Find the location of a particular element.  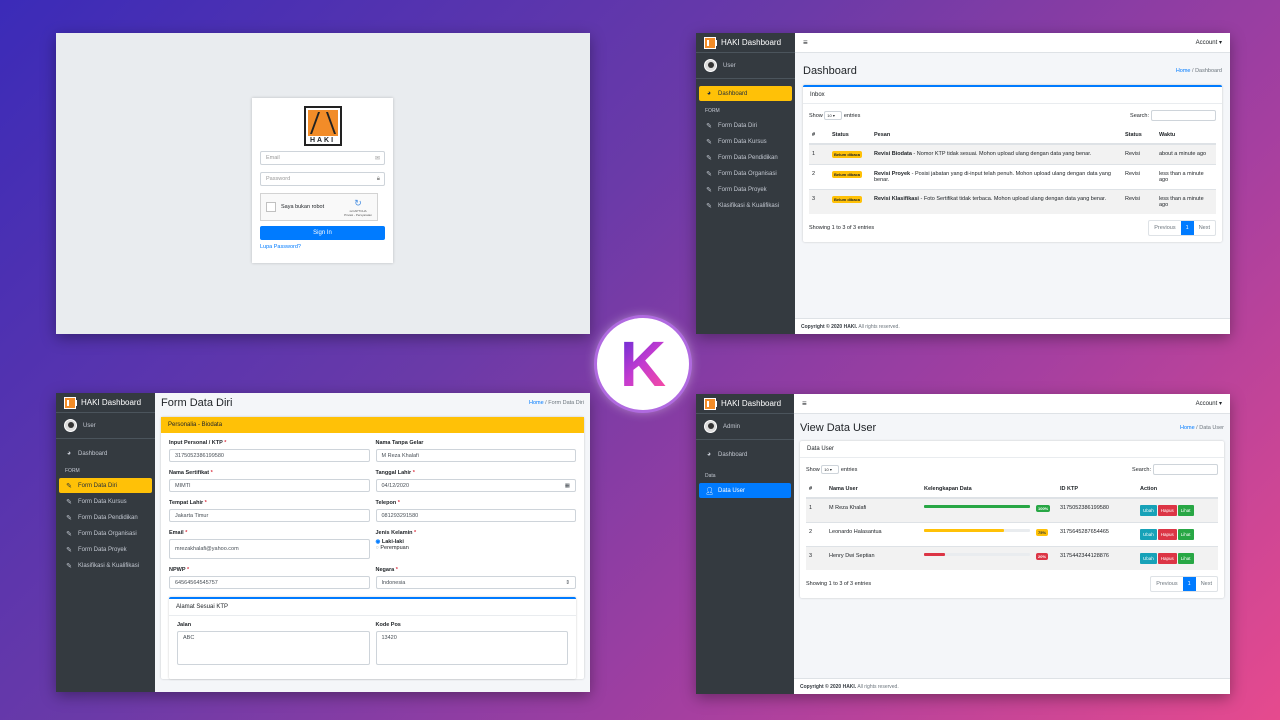

jalan-textarea: ABC is located at coordinates (273, 648).